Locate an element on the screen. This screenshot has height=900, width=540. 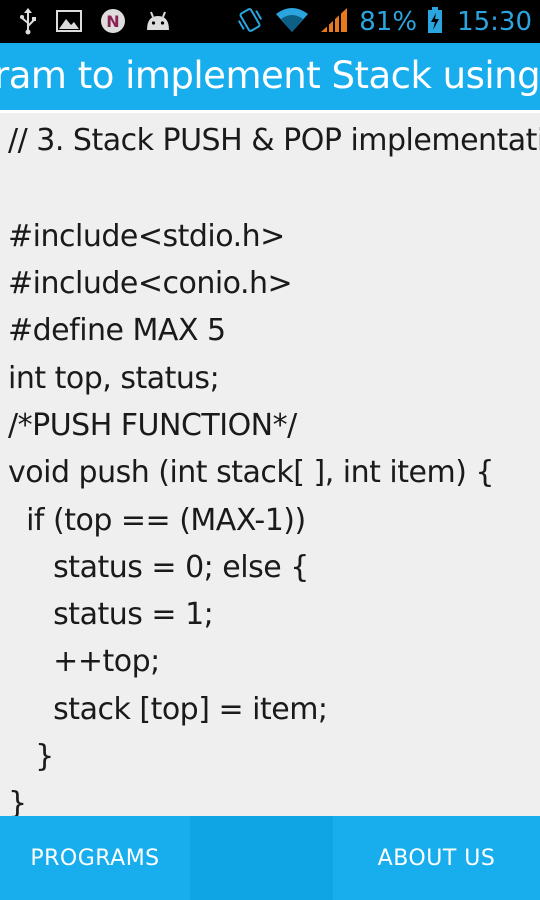
code-line: if (top == (MAX-1)) is located at coordinates (157, 520).